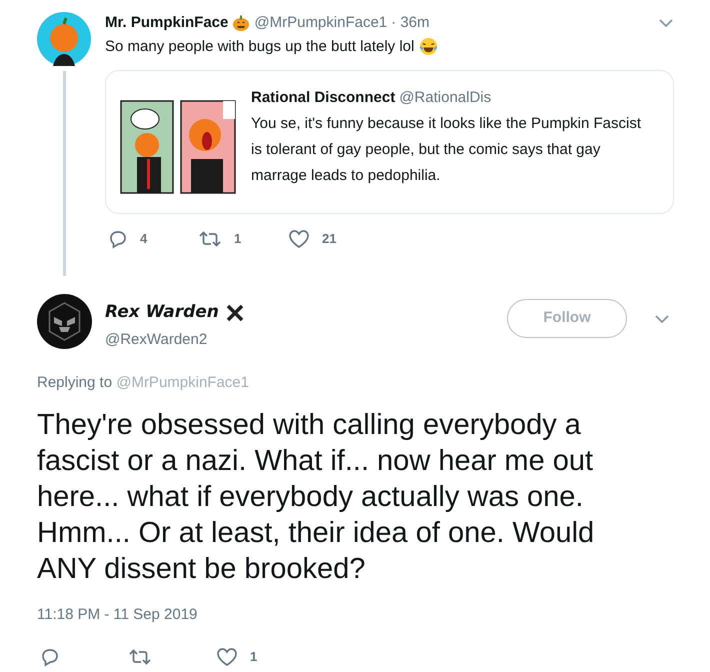  What do you see at coordinates (234, 312) in the screenshot?
I see `cross-icon` at bounding box center [234, 312].